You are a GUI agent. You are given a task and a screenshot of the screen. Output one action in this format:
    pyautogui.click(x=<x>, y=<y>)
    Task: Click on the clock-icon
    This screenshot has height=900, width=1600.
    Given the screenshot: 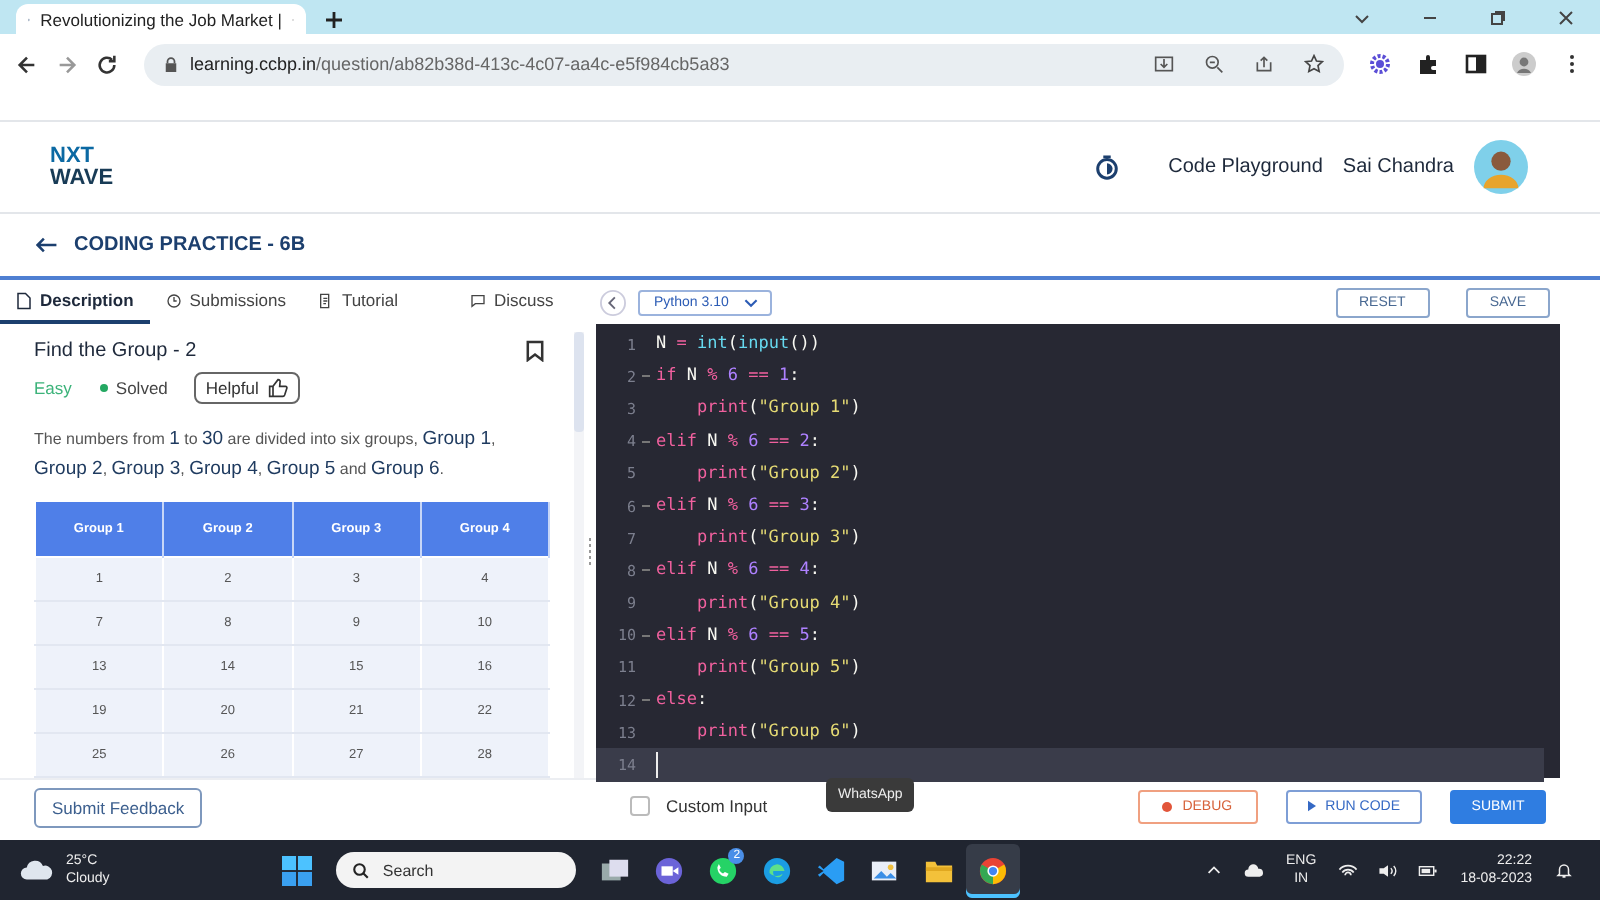 What is the action you would take?
    pyautogui.click(x=173, y=300)
    